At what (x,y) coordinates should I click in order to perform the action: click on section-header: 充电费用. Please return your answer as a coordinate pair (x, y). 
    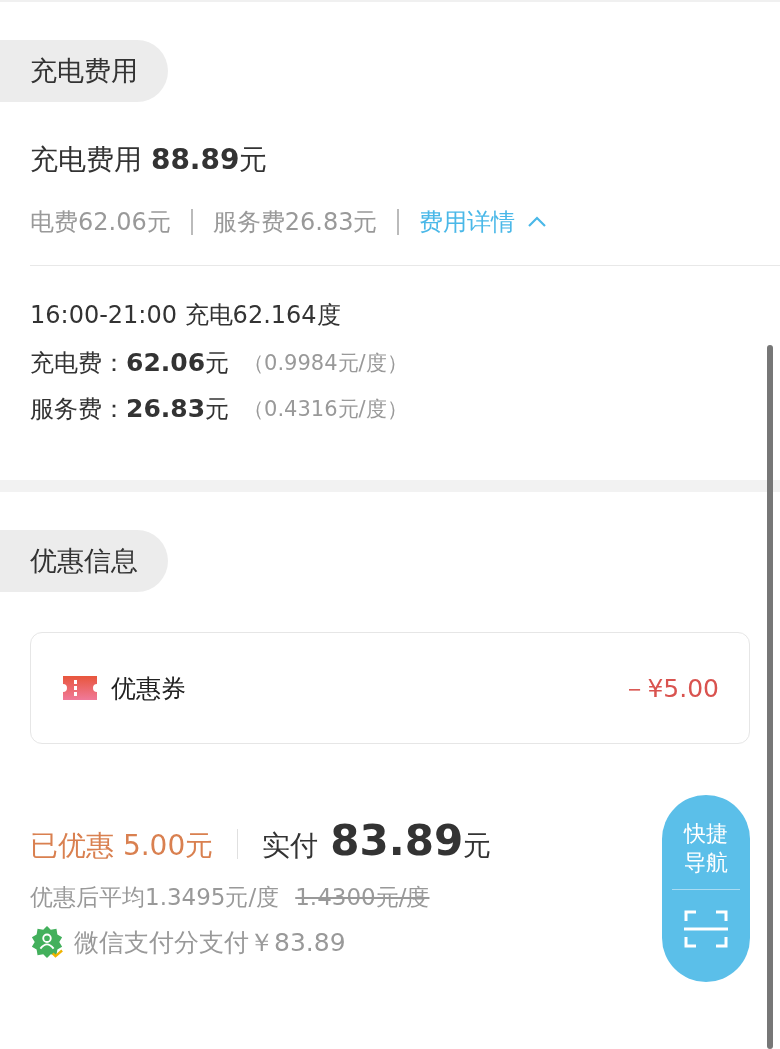
    Looking at the image, I should click on (84, 71).